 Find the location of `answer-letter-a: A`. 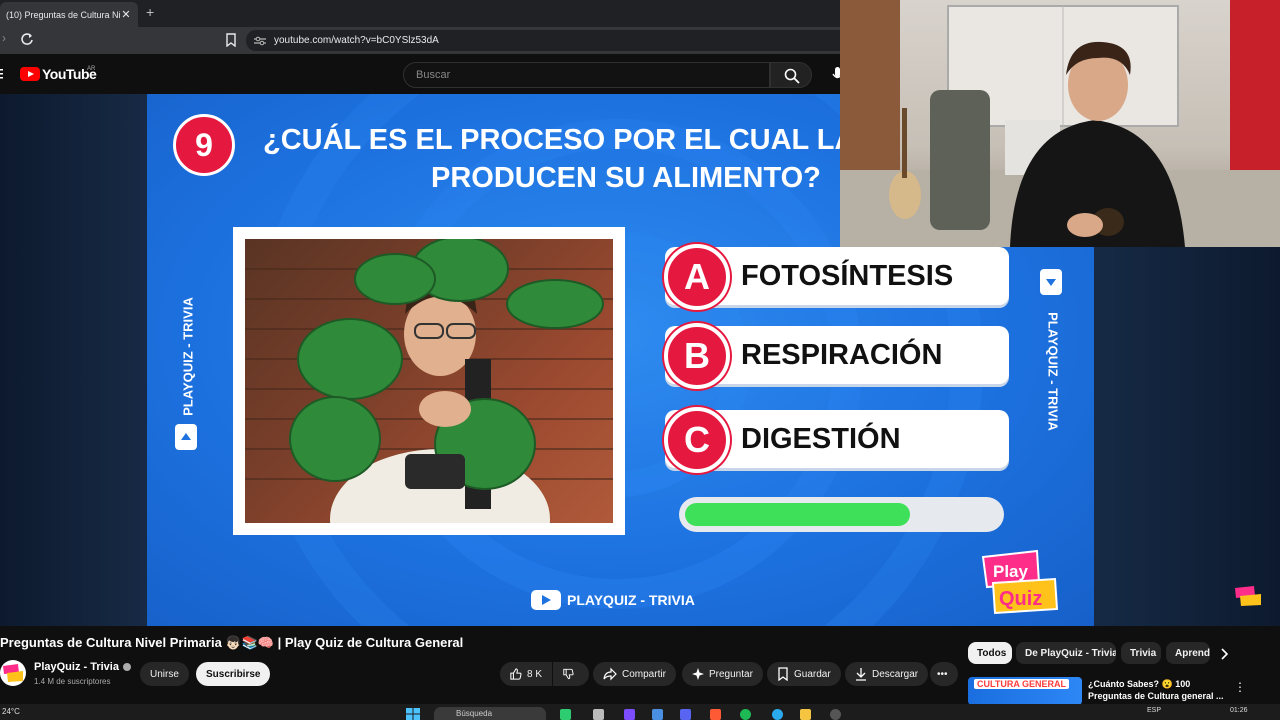

answer-letter-a: A is located at coordinates (697, 277).